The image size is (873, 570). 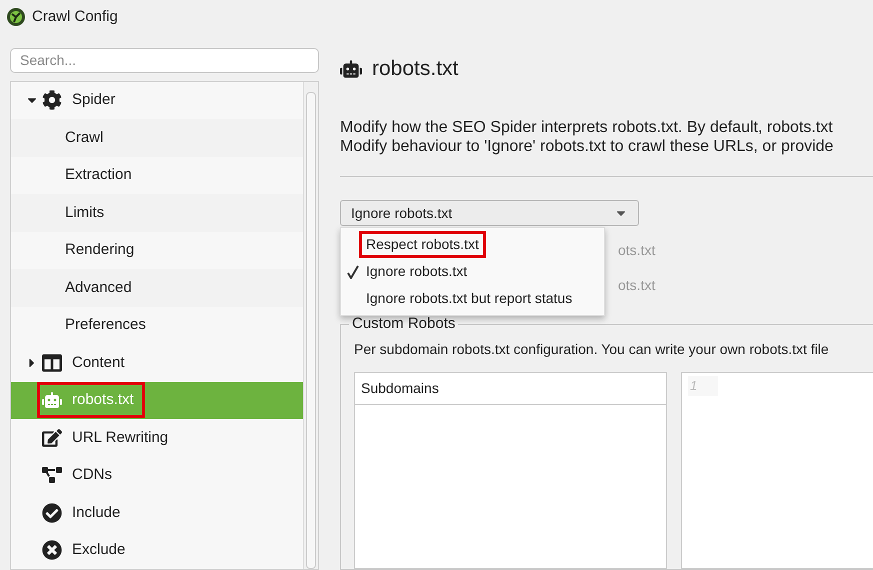 I want to click on menu-item: Ignore robots.txt but report status, so click(x=472, y=298).